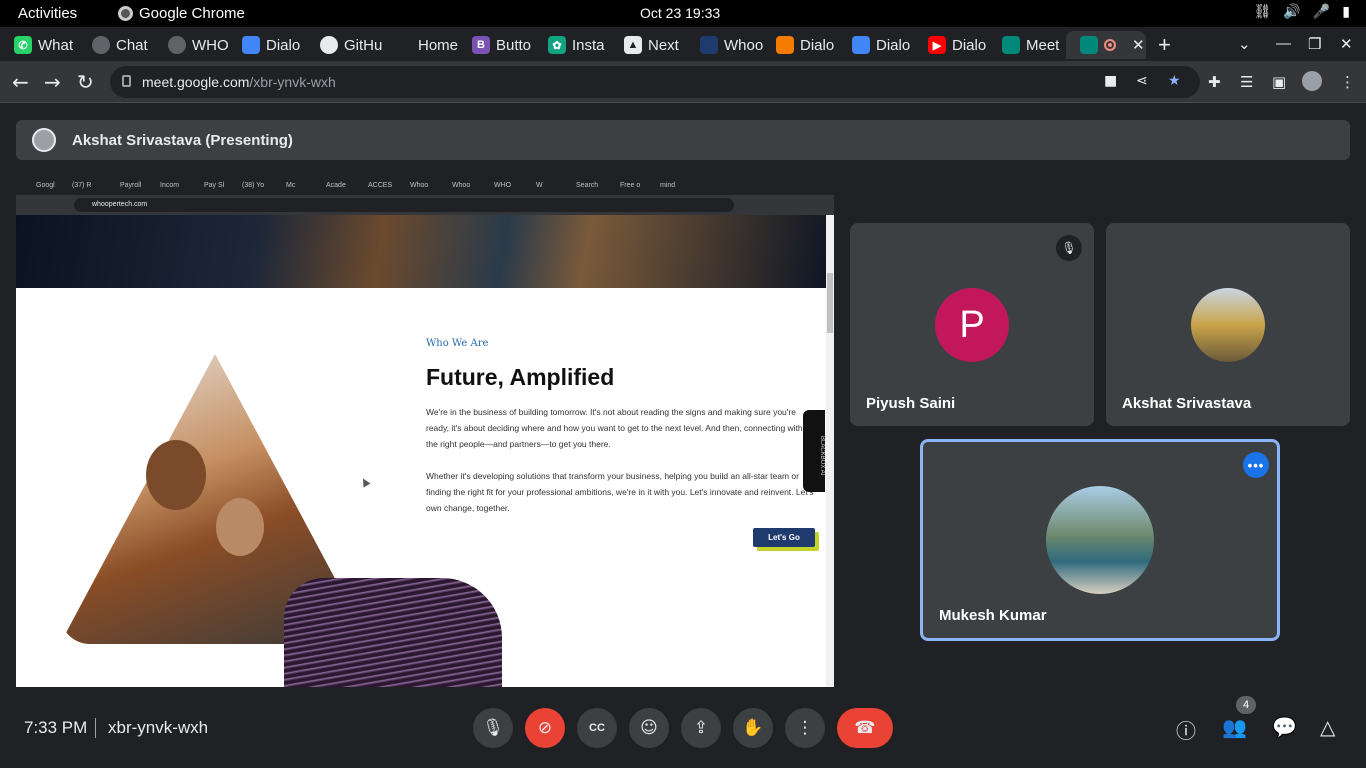 This screenshot has width=1366, height=768. I want to click on emoji-icon: ☺, so click(649, 728).